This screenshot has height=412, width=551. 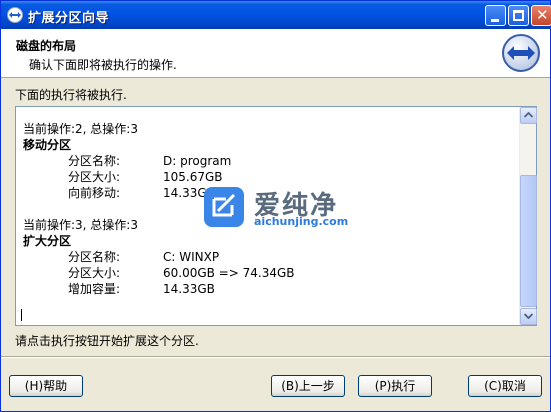 What do you see at coordinates (197, 161) in the screenshot?
I see `row-value: D: program` at bounding box center [197, 161].